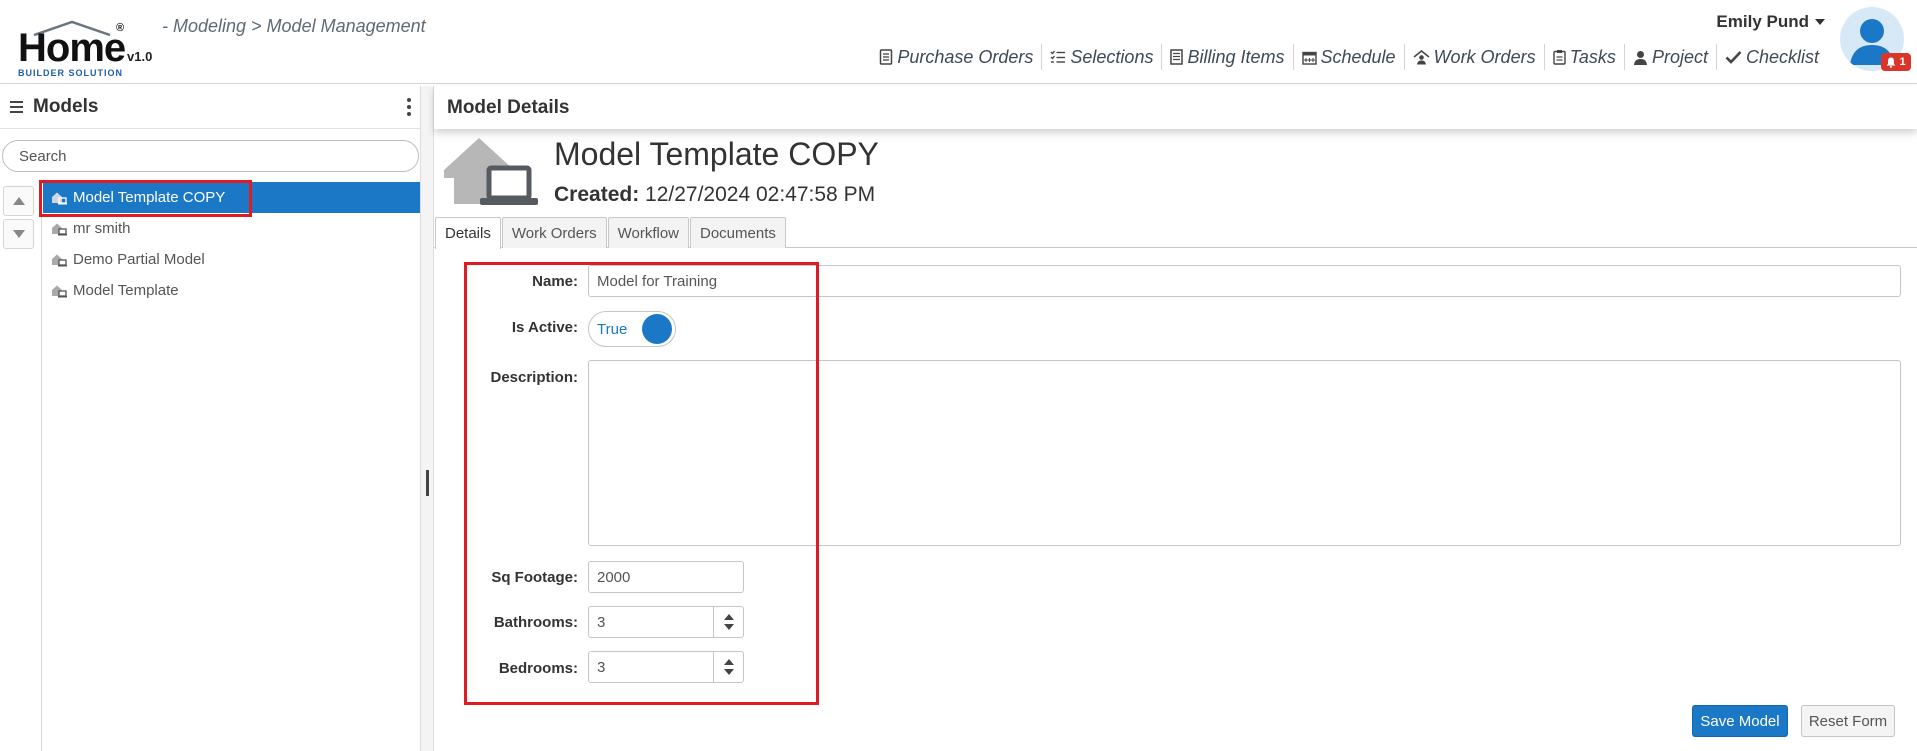  I want to click on model-house-laptop-icon, so click(491, 171).